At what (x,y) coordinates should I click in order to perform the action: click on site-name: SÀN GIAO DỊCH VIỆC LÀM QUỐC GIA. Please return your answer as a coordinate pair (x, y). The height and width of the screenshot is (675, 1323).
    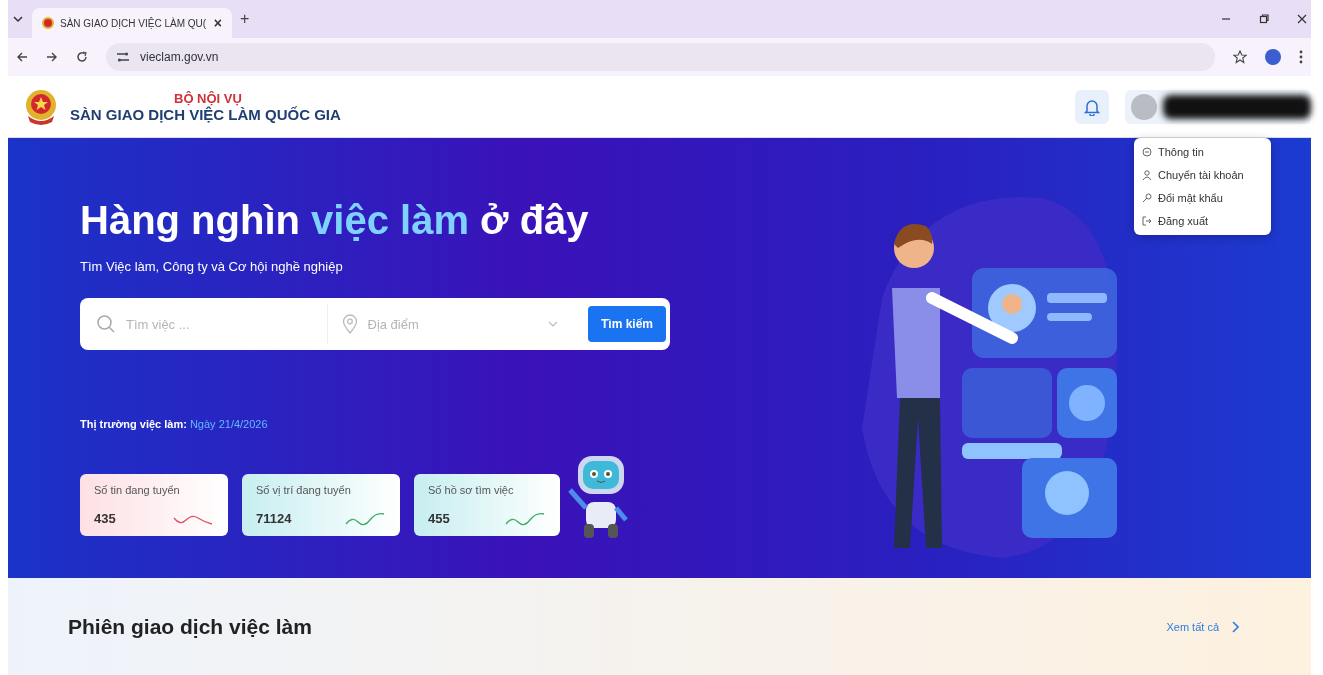
    Looking at the image, I should click on (205, 114).